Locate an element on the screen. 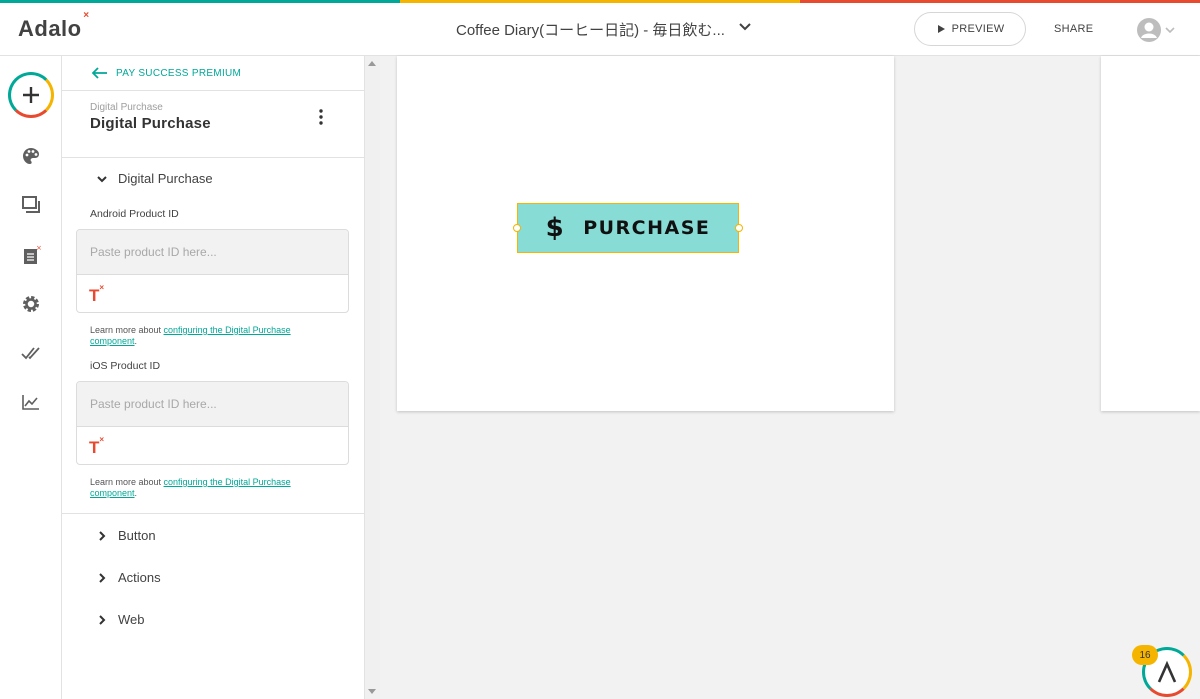 This screenshot has height=699, width=1200. double-check-icon is located at coordinates (31, 353).